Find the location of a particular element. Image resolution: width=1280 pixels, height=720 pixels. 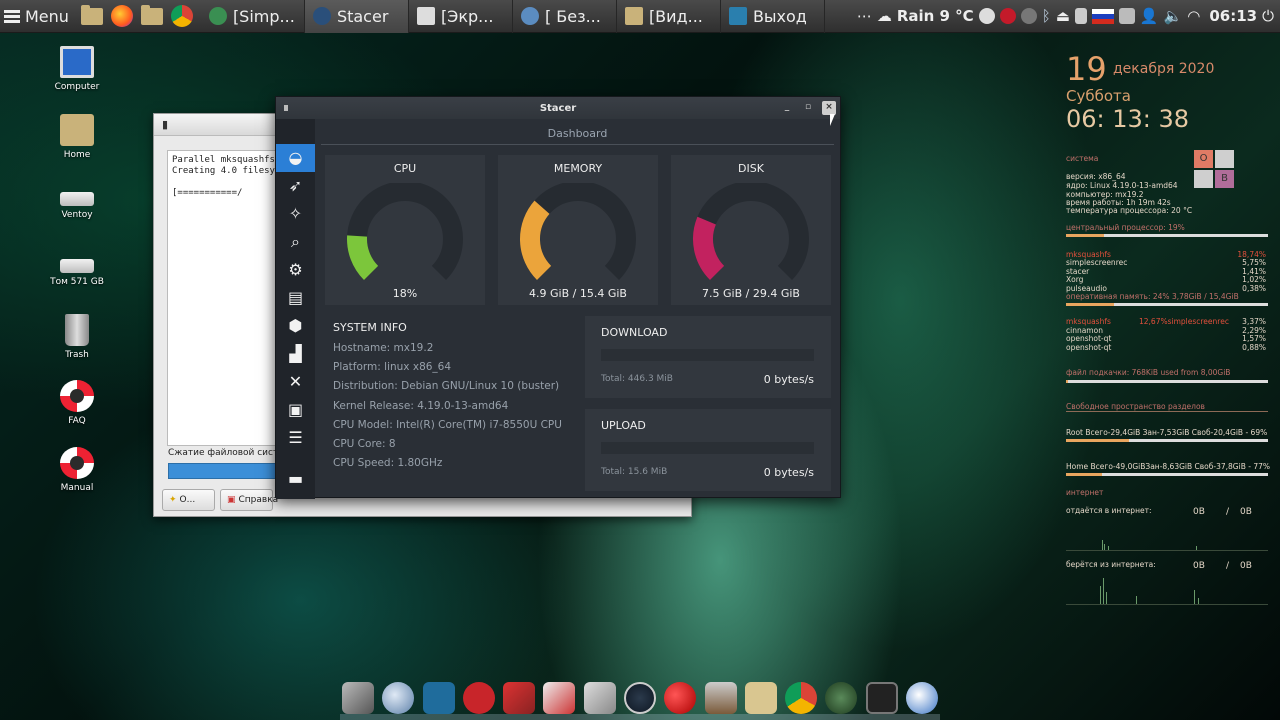

launcher-chrome is located at coordinates (182, 16).